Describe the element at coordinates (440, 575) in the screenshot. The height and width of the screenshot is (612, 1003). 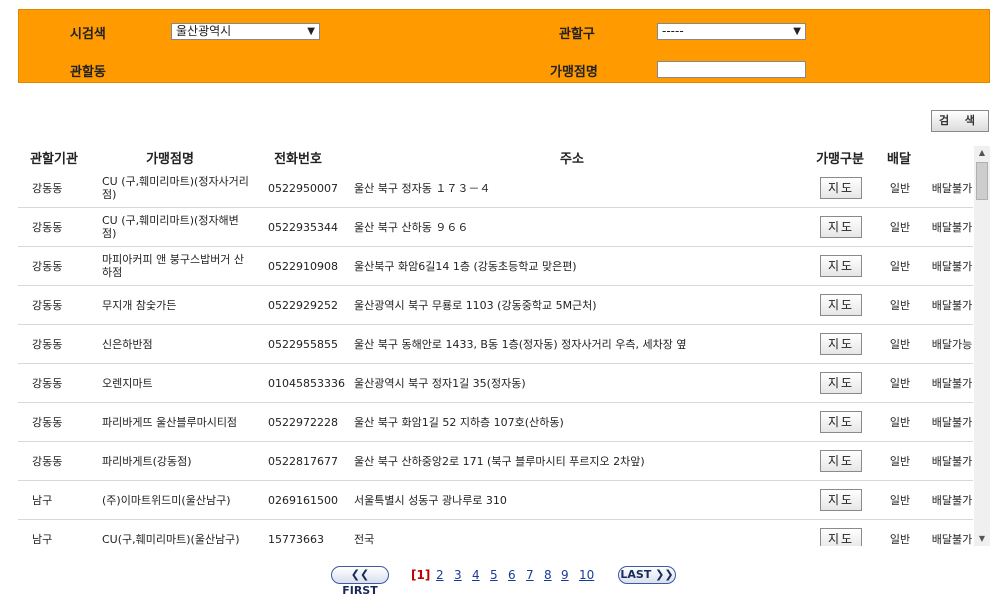
I see `page-link-2: 2` at that location.